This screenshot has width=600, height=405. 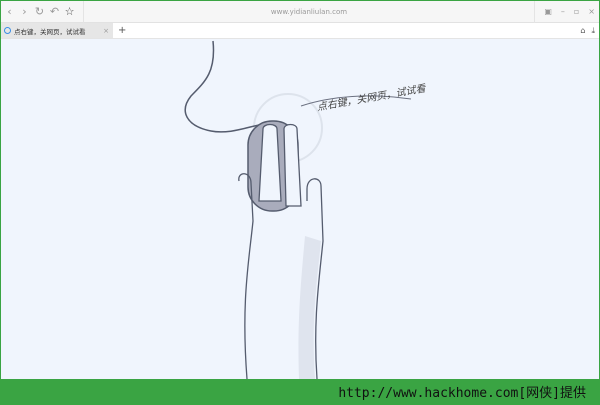 What do you see at coordinates (39, 11) in the screenshot?
I see `reload-button: ↻` at bounding box center [39, 11].